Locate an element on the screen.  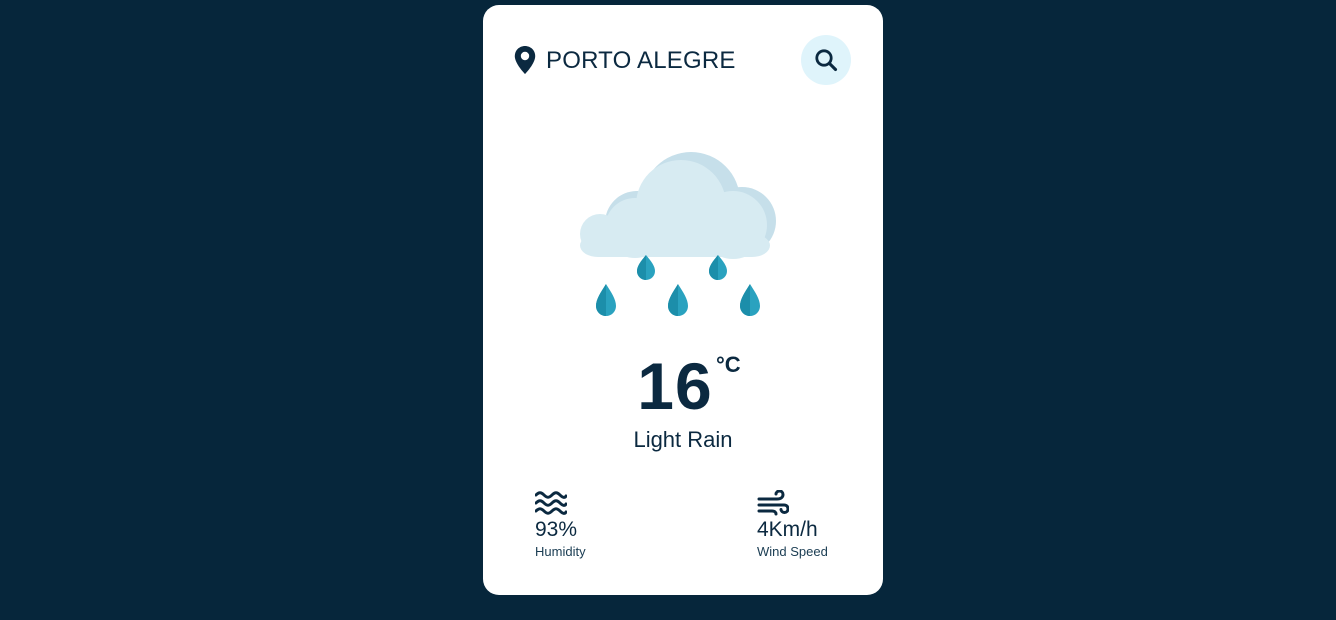
humidity-waves-icon is located at coordinates (560, 503).